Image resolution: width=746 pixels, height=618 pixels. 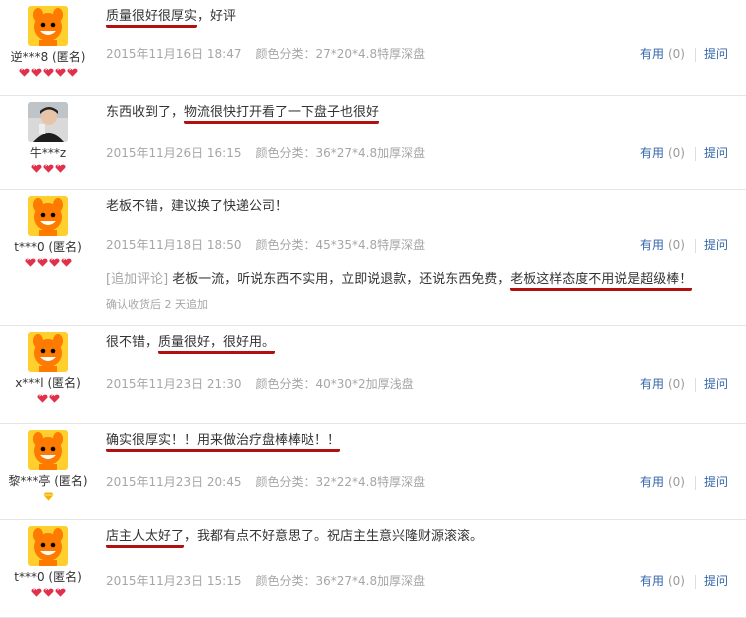 I want to click on review-text-segment: ，我都有点不好意思了。祝店主生意兴隆财源滚滚。, so click(x=334, y=536).